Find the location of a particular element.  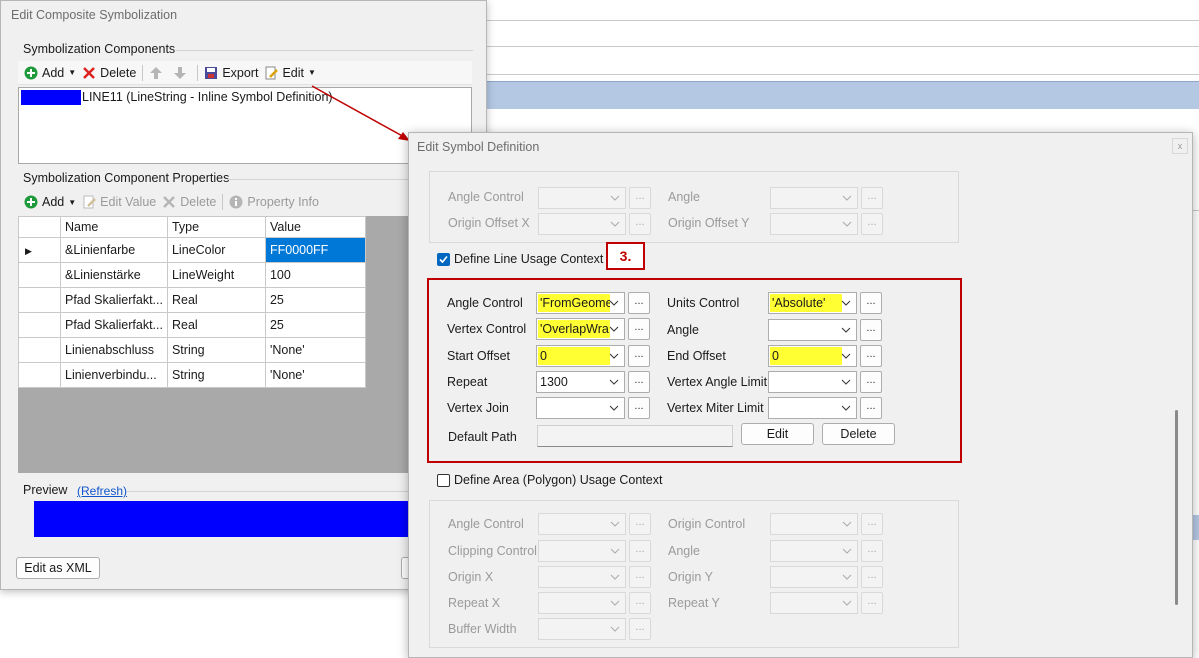

units-control-combo: 'Absolute' is located at coordinates (812, 303).